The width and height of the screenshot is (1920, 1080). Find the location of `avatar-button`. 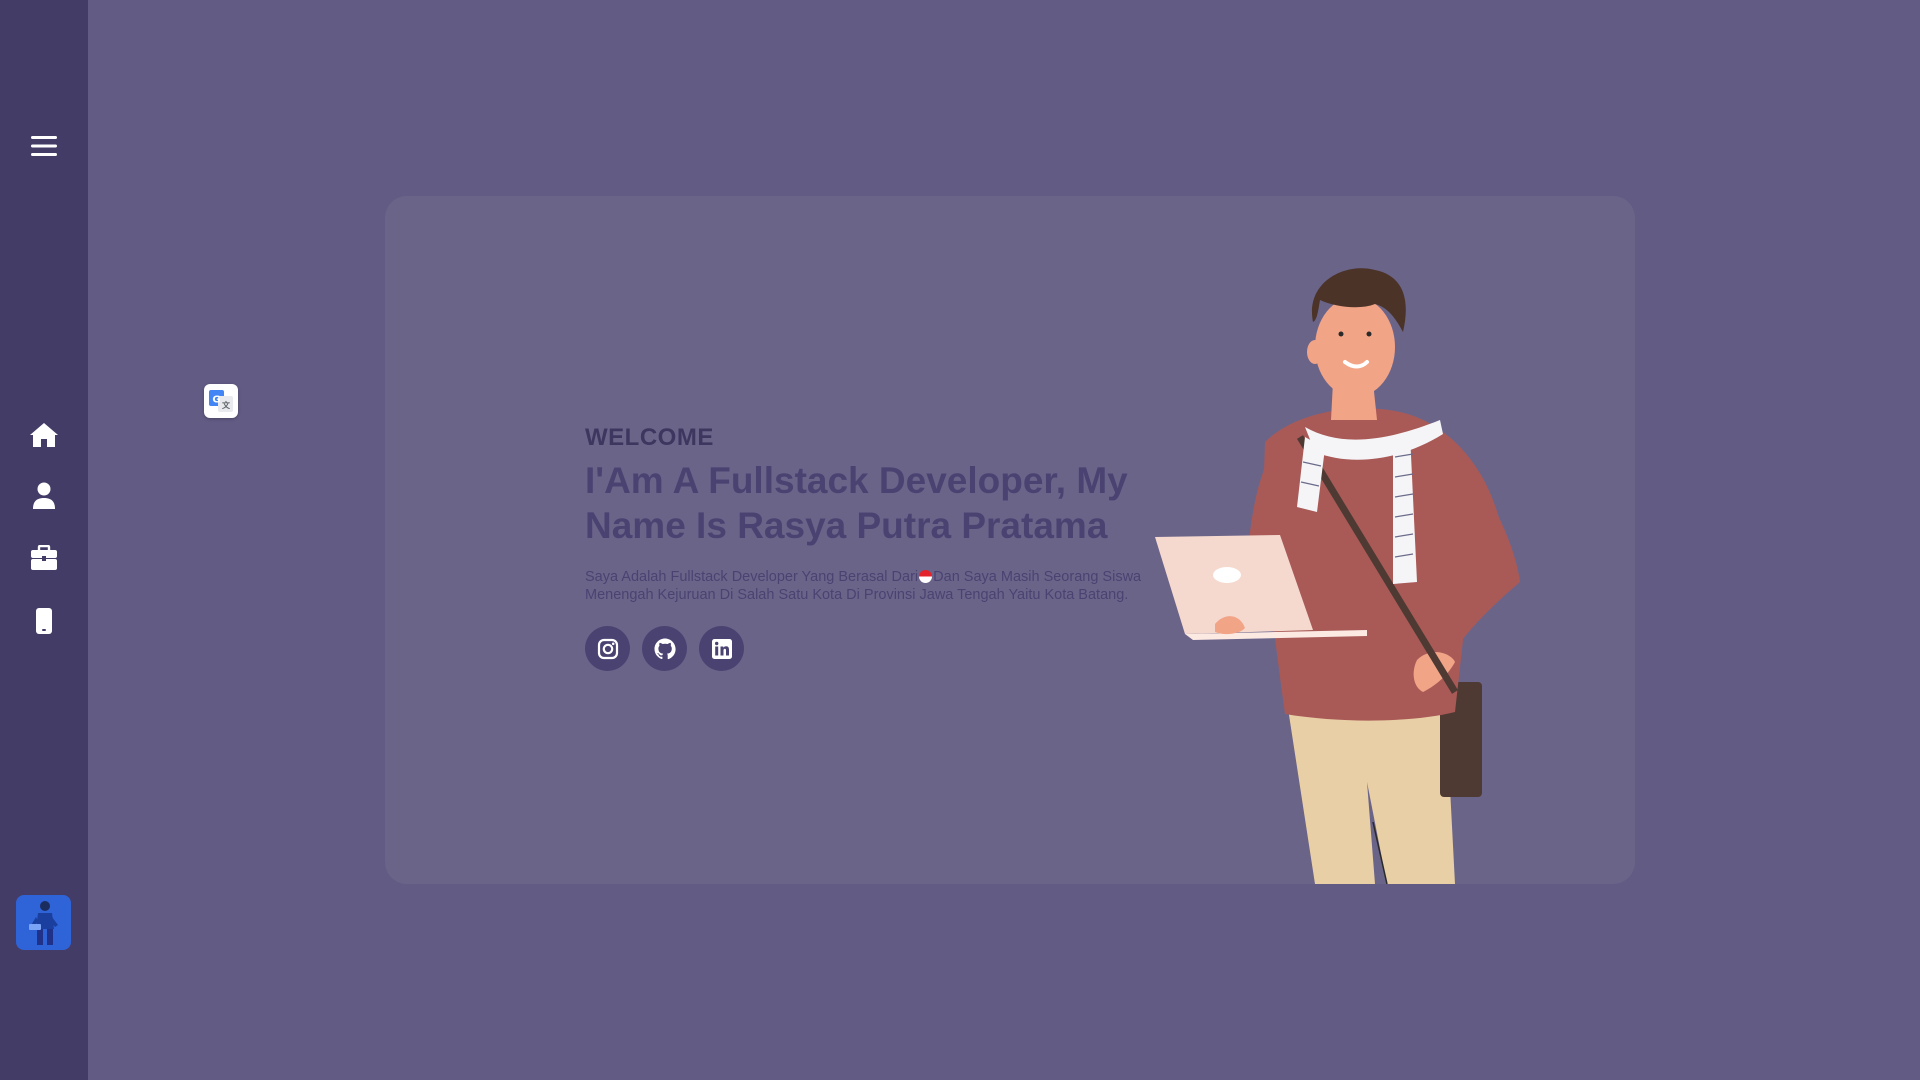

avatar-button is located at coordinates (43, 922).